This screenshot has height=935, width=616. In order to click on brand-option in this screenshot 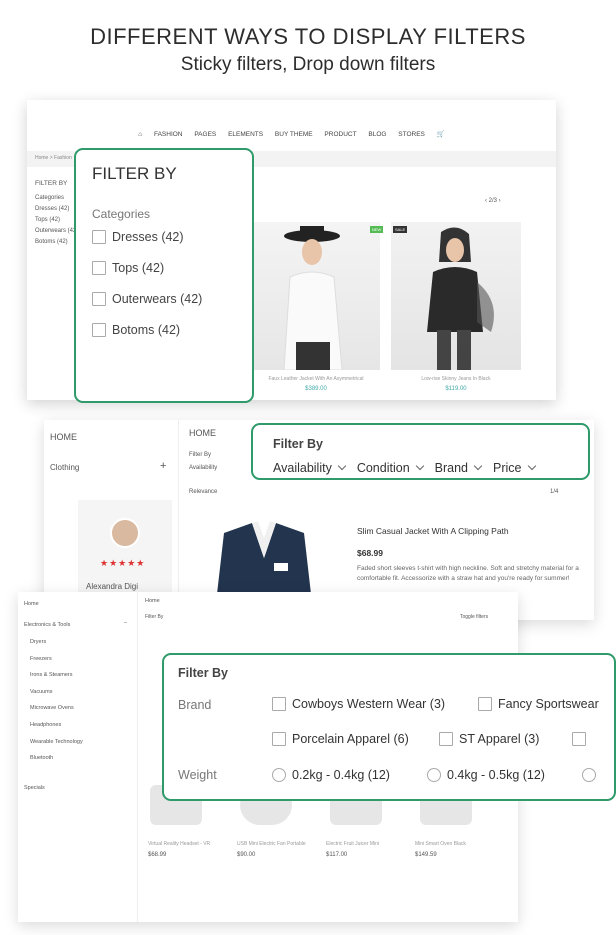, I will do `click(582, 739)`.